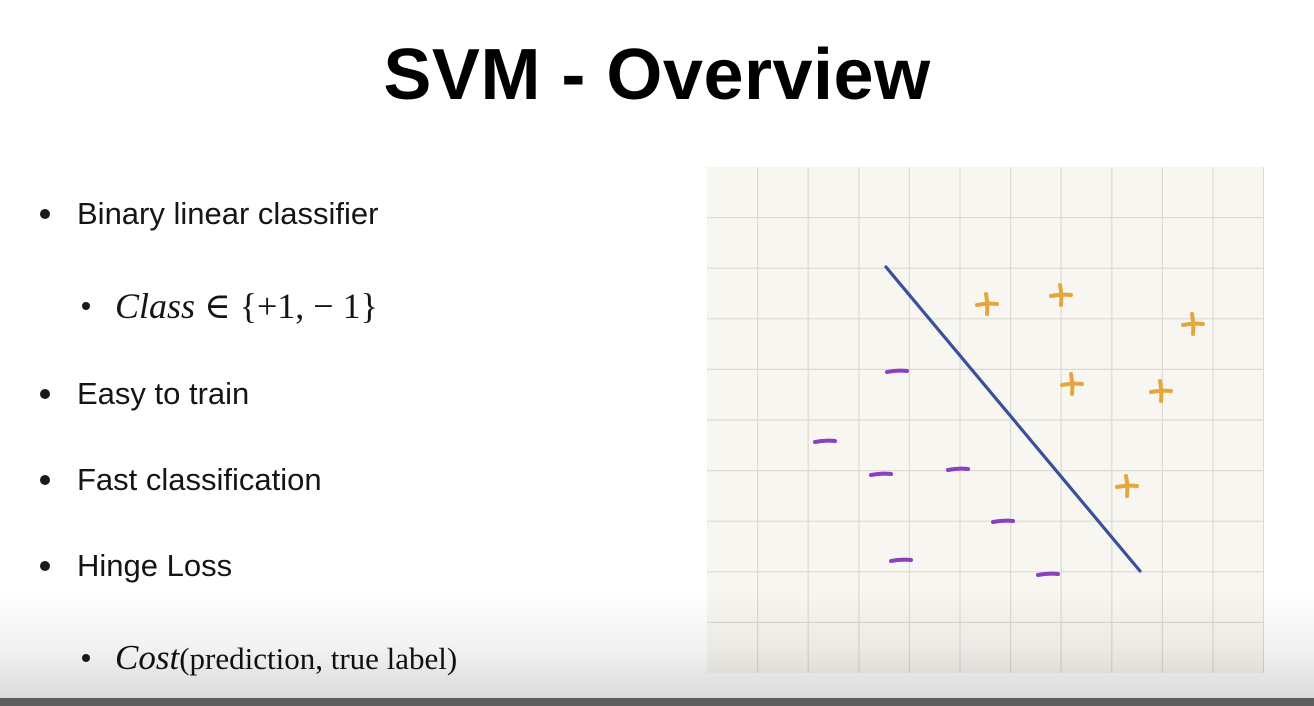 Image resolution: width=1314 pixels, height=706 pixels. What do you see at coordinates (657, 75) in the screenshot?
I see `slide-title: SVM - Overview` at bounding box center [657, 75].